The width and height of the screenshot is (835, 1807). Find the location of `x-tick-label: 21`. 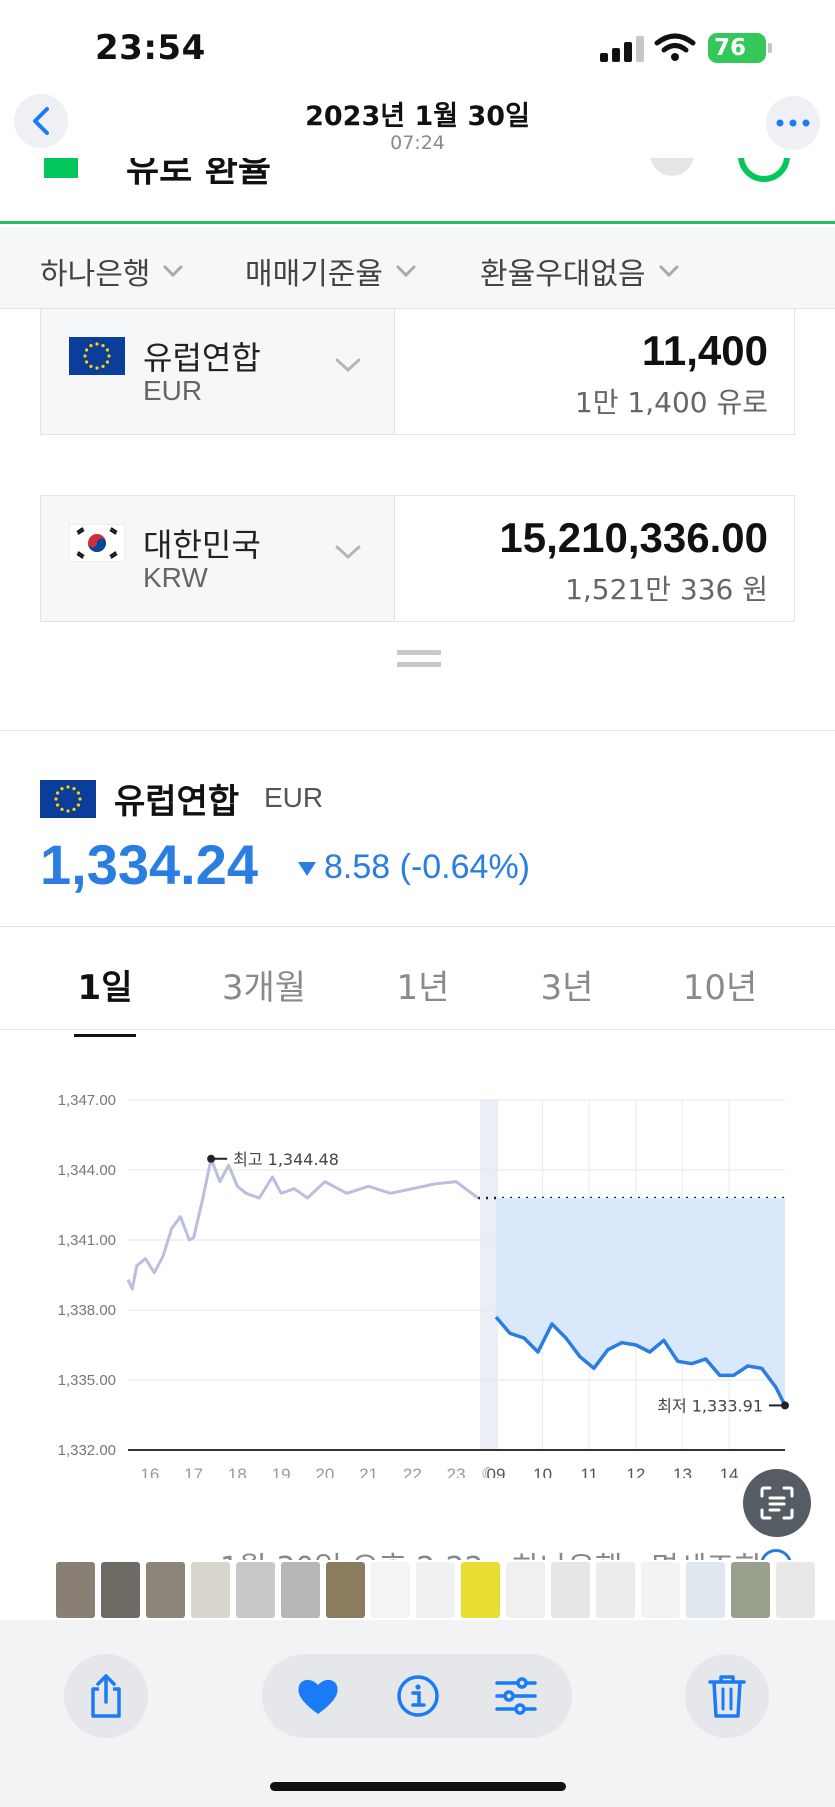

x-tick-label: 21 is located at coordinates (368, 1471).